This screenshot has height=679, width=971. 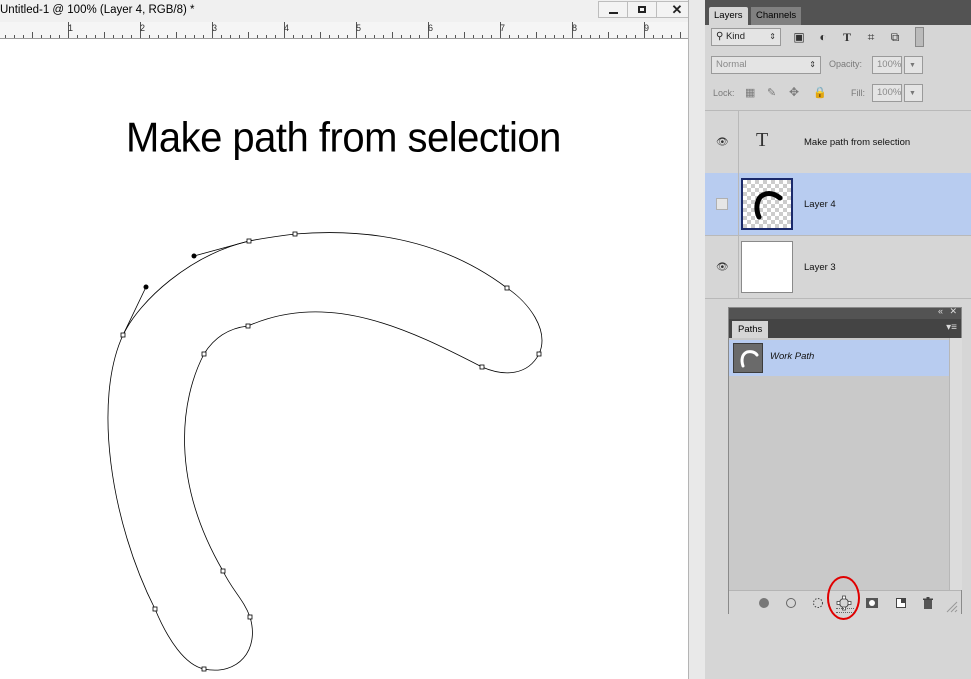 I want to click on ruler-number: 6, so click(x=431, y=28).